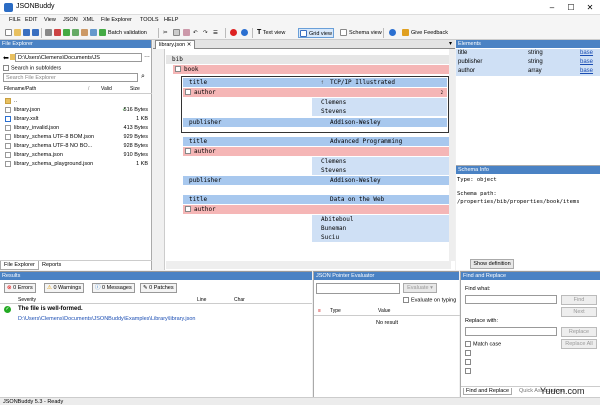  What do you see at coordinates (315, 92) in the screenshot?
I see `grid-row-author: author 2` at bounding box center [315, 92].